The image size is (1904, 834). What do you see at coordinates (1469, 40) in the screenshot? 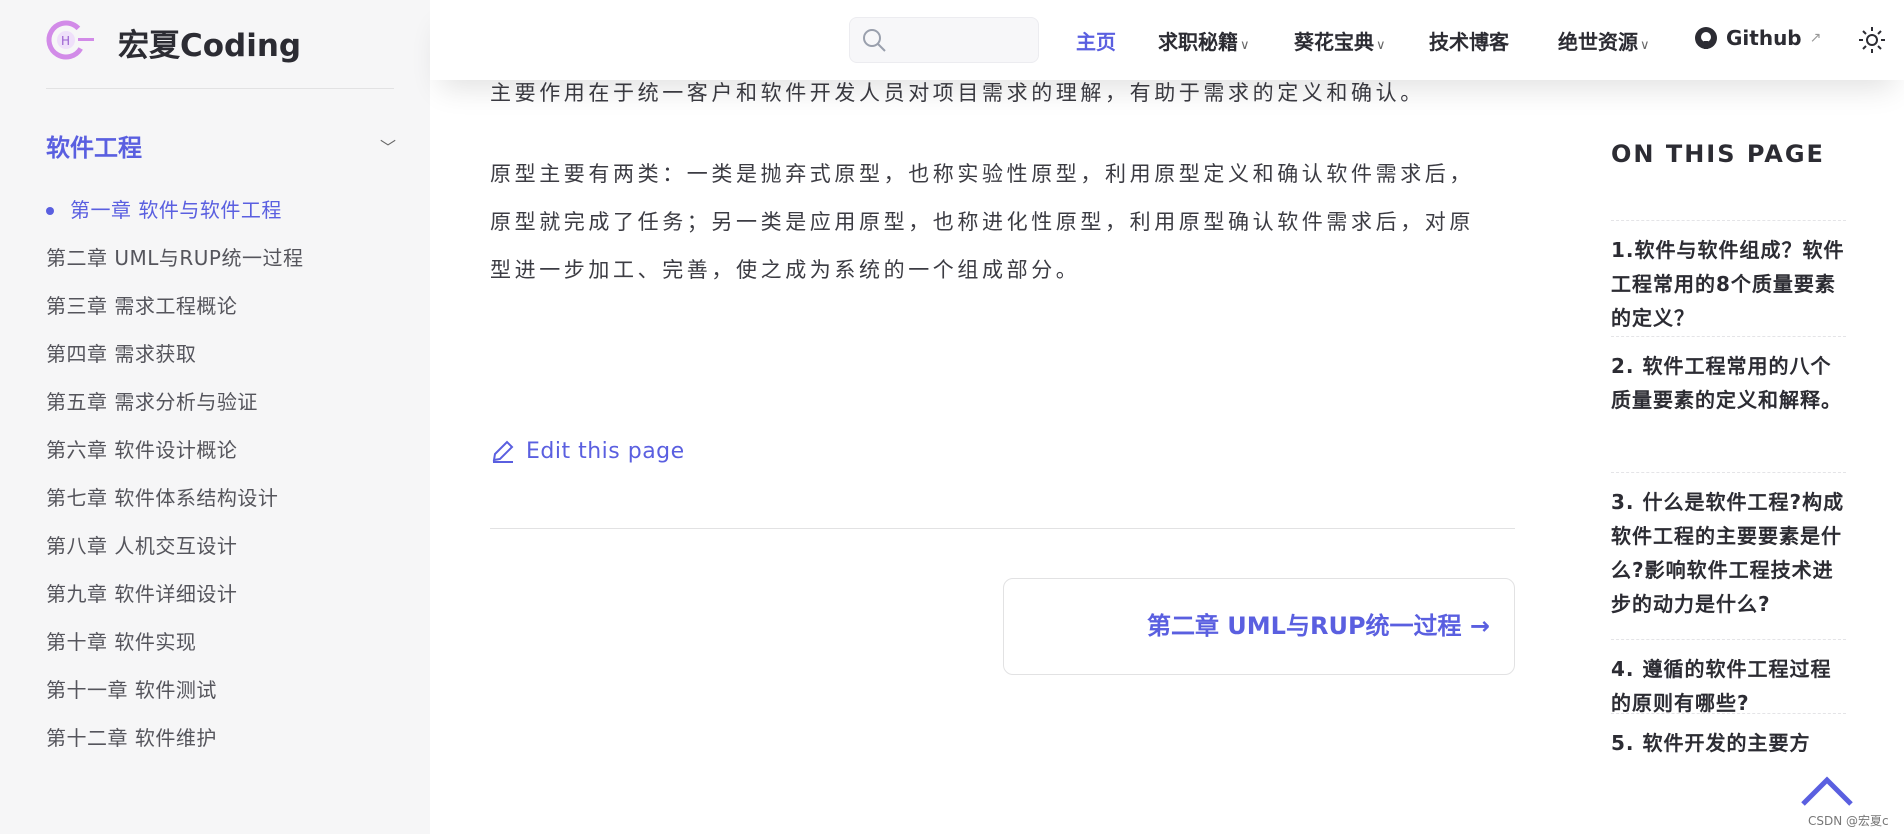
I see `nav-blog: 技术博客` at bounding box center [1469, 40].